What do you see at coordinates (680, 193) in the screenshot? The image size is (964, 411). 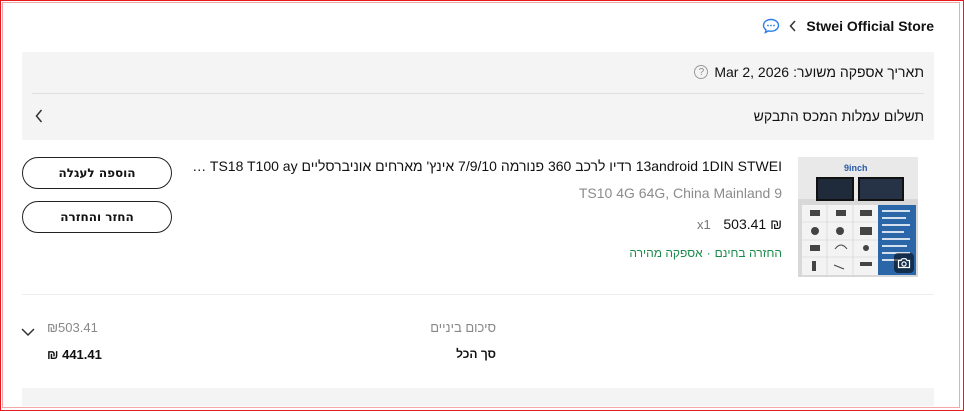 I see `product-variant: 9 TS10 4G 64G, China Mainland` at bounding box center [680, 193].